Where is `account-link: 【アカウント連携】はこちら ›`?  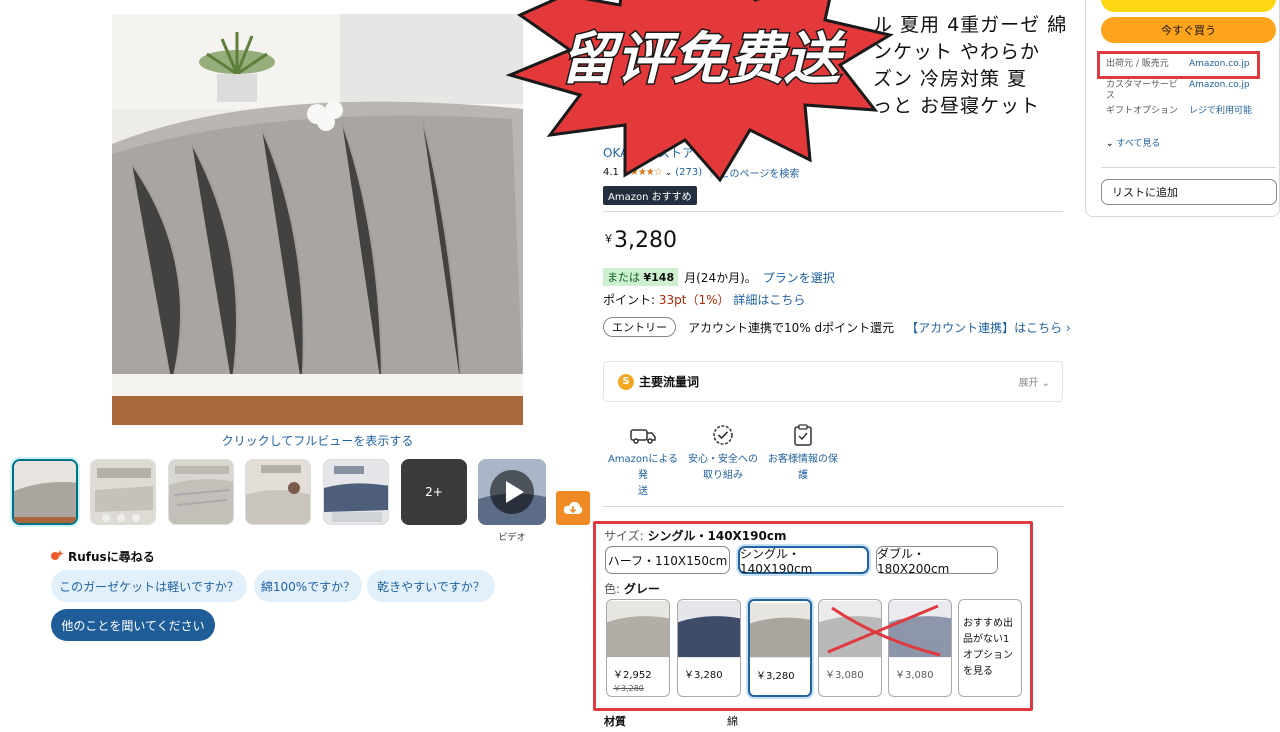
account-link: 【アカウント連携】はこちら › is located at coordinates (988, 327).